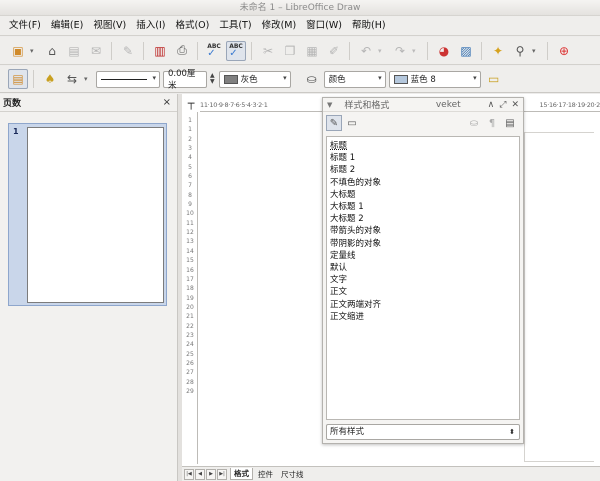 This screenshot has height=481, width=600. What do you see at coordinates (200, 474) in the screenshot?
I see `prev-tab-icon: ◀` at bounding box center [200, 474].